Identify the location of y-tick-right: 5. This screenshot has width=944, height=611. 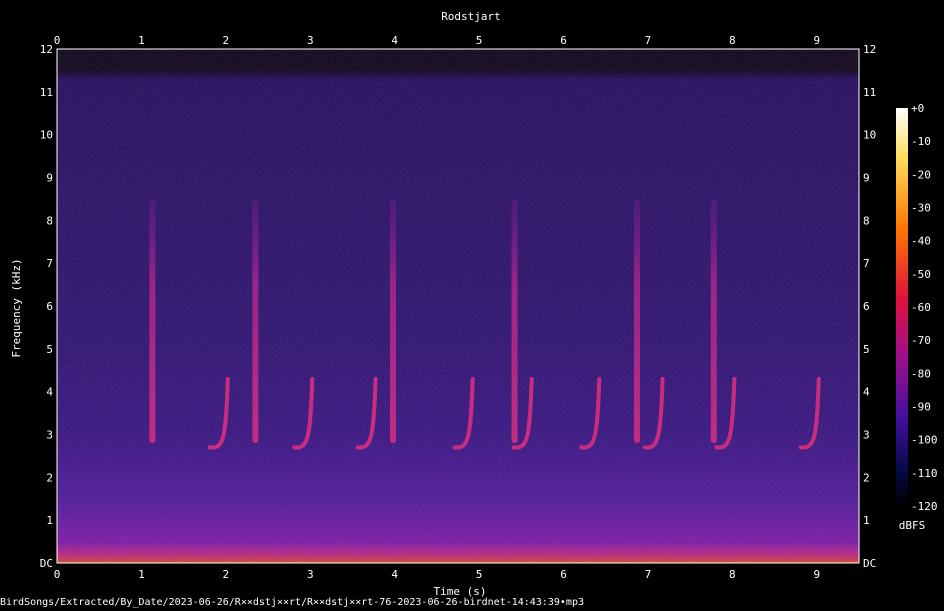
(866, 349).